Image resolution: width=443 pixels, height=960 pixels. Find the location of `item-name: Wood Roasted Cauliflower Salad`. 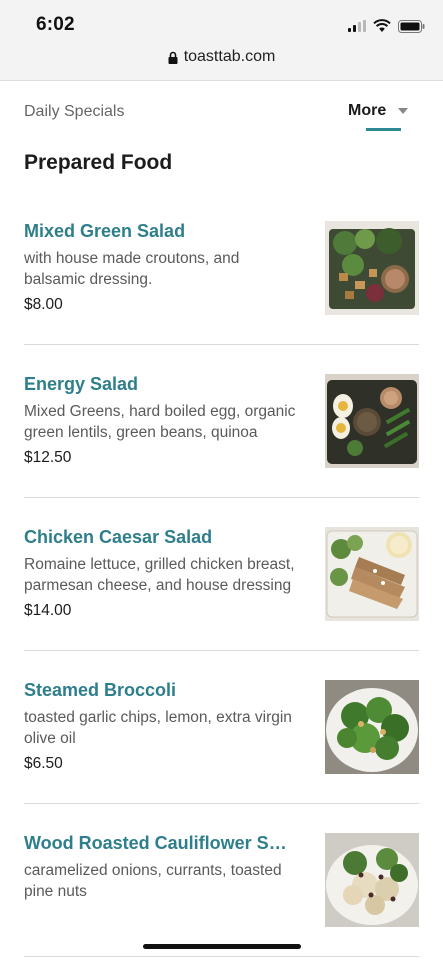

item-name: Wood Roasted Cauliflower Salad is located at coordinates (159, 843).